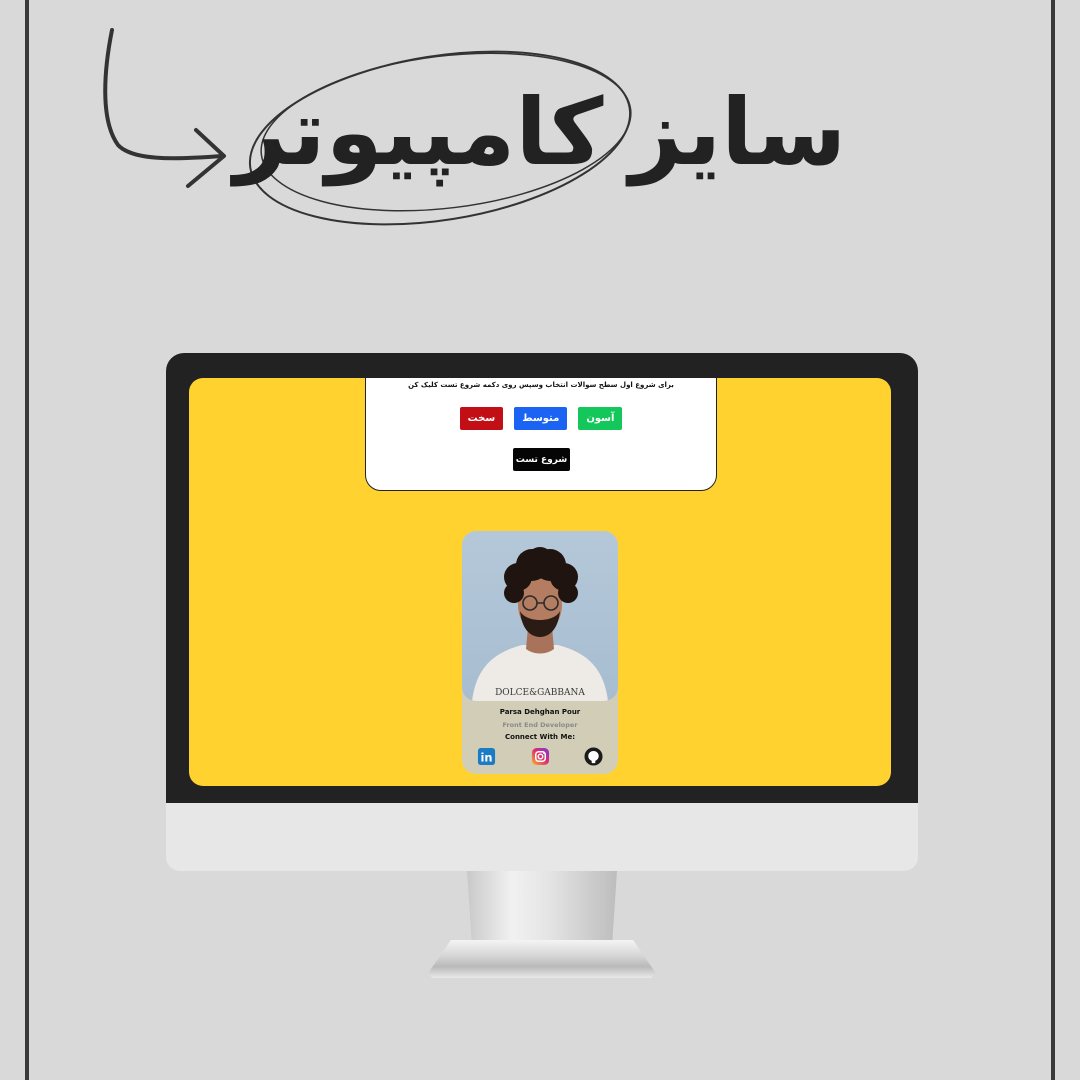  What do you see at coordinates (540, 693) in the screenshot?
I see `shirt-print: DOLCE&GABBANA` at bounding box center [540, 693].